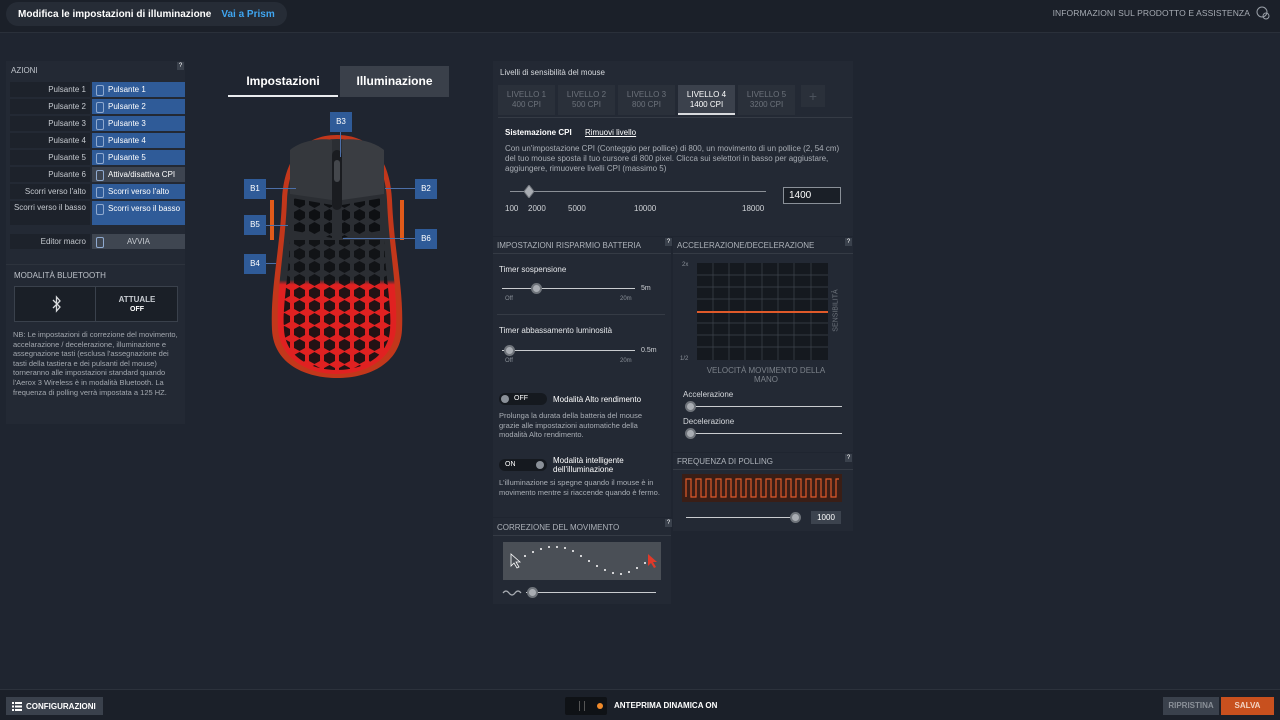  Describe the element at coordinates (645, 208) in the screenshot. I see `cpi-tick: 10000` at that location.